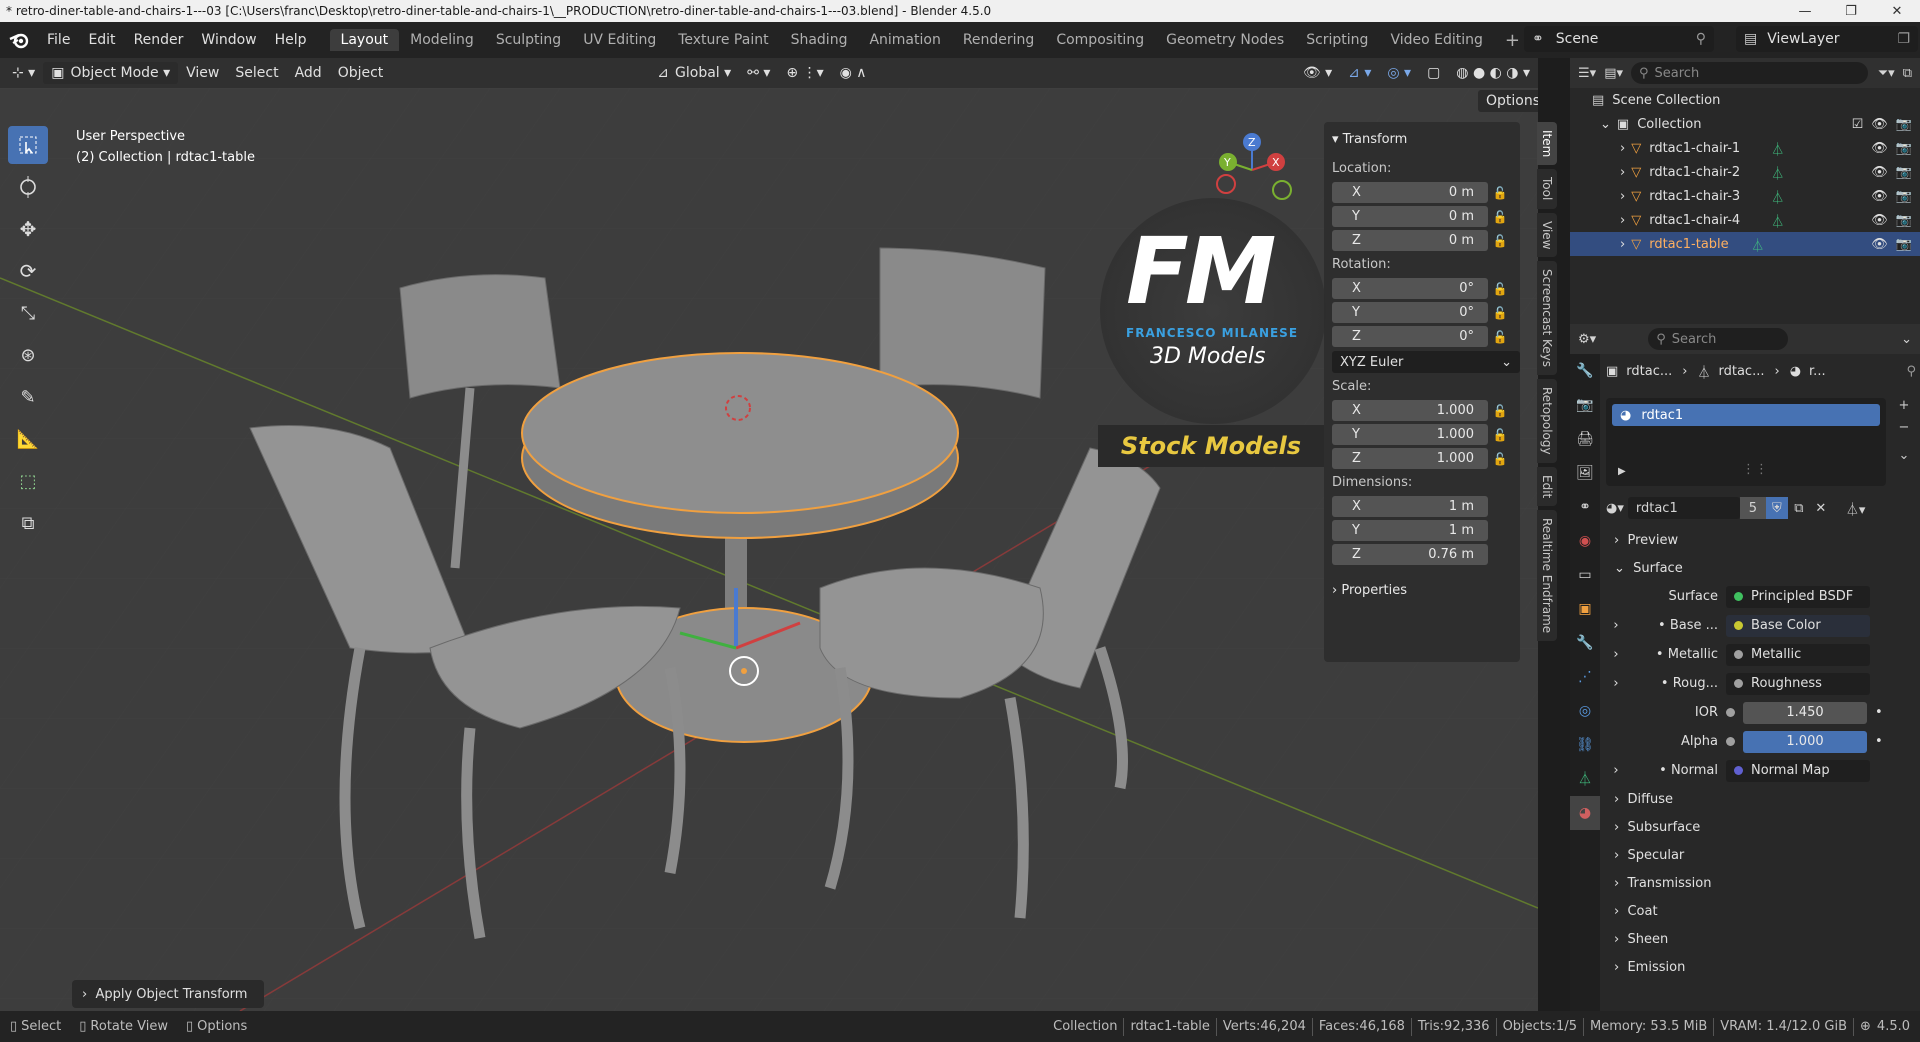 This screenshot has height=1042, width=1920. Describe the element at coordinates (1752, 508) in the screenshot. I see `users-count: 5` at that location.